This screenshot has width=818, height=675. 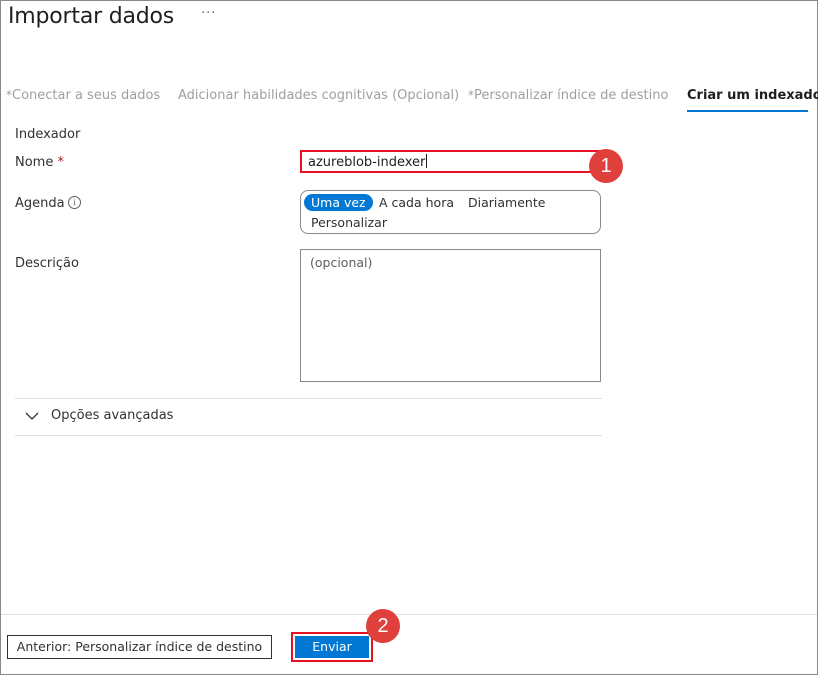 I want to click on tab-label: Criar um indexador, so click(x=752, y=95).